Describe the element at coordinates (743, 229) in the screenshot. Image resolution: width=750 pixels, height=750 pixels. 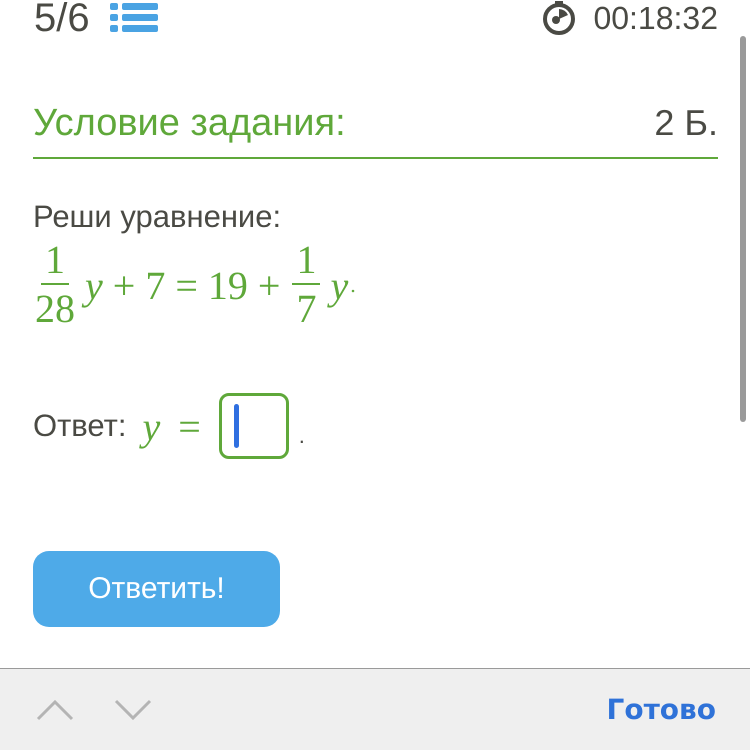
I see `scrollbar` at that location.